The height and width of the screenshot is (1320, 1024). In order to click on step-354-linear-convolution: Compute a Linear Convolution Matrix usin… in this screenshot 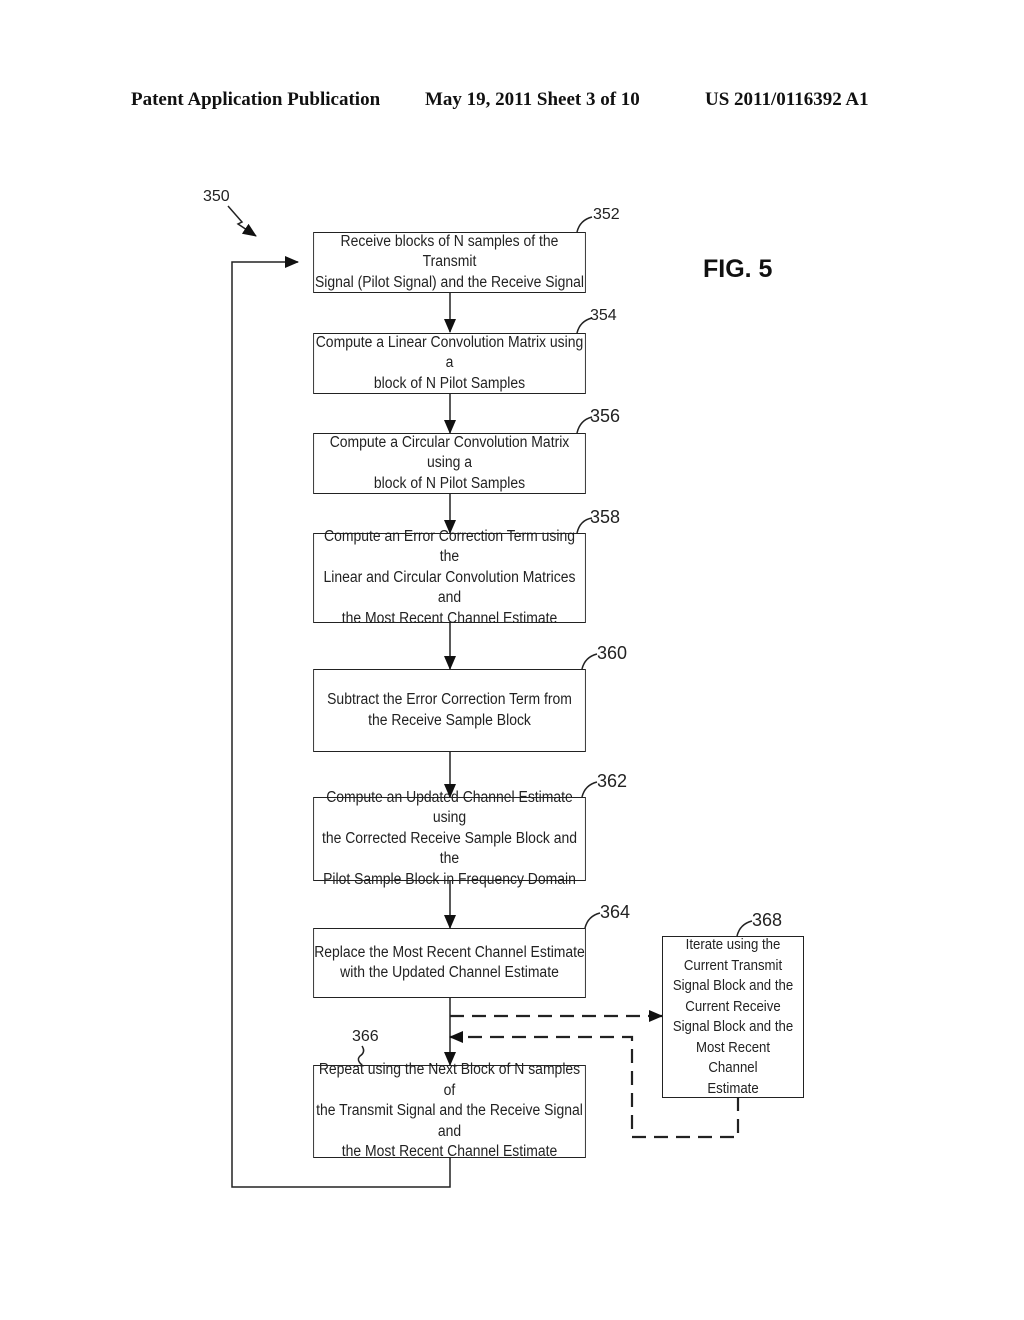, I will do `click(449, 363)`.